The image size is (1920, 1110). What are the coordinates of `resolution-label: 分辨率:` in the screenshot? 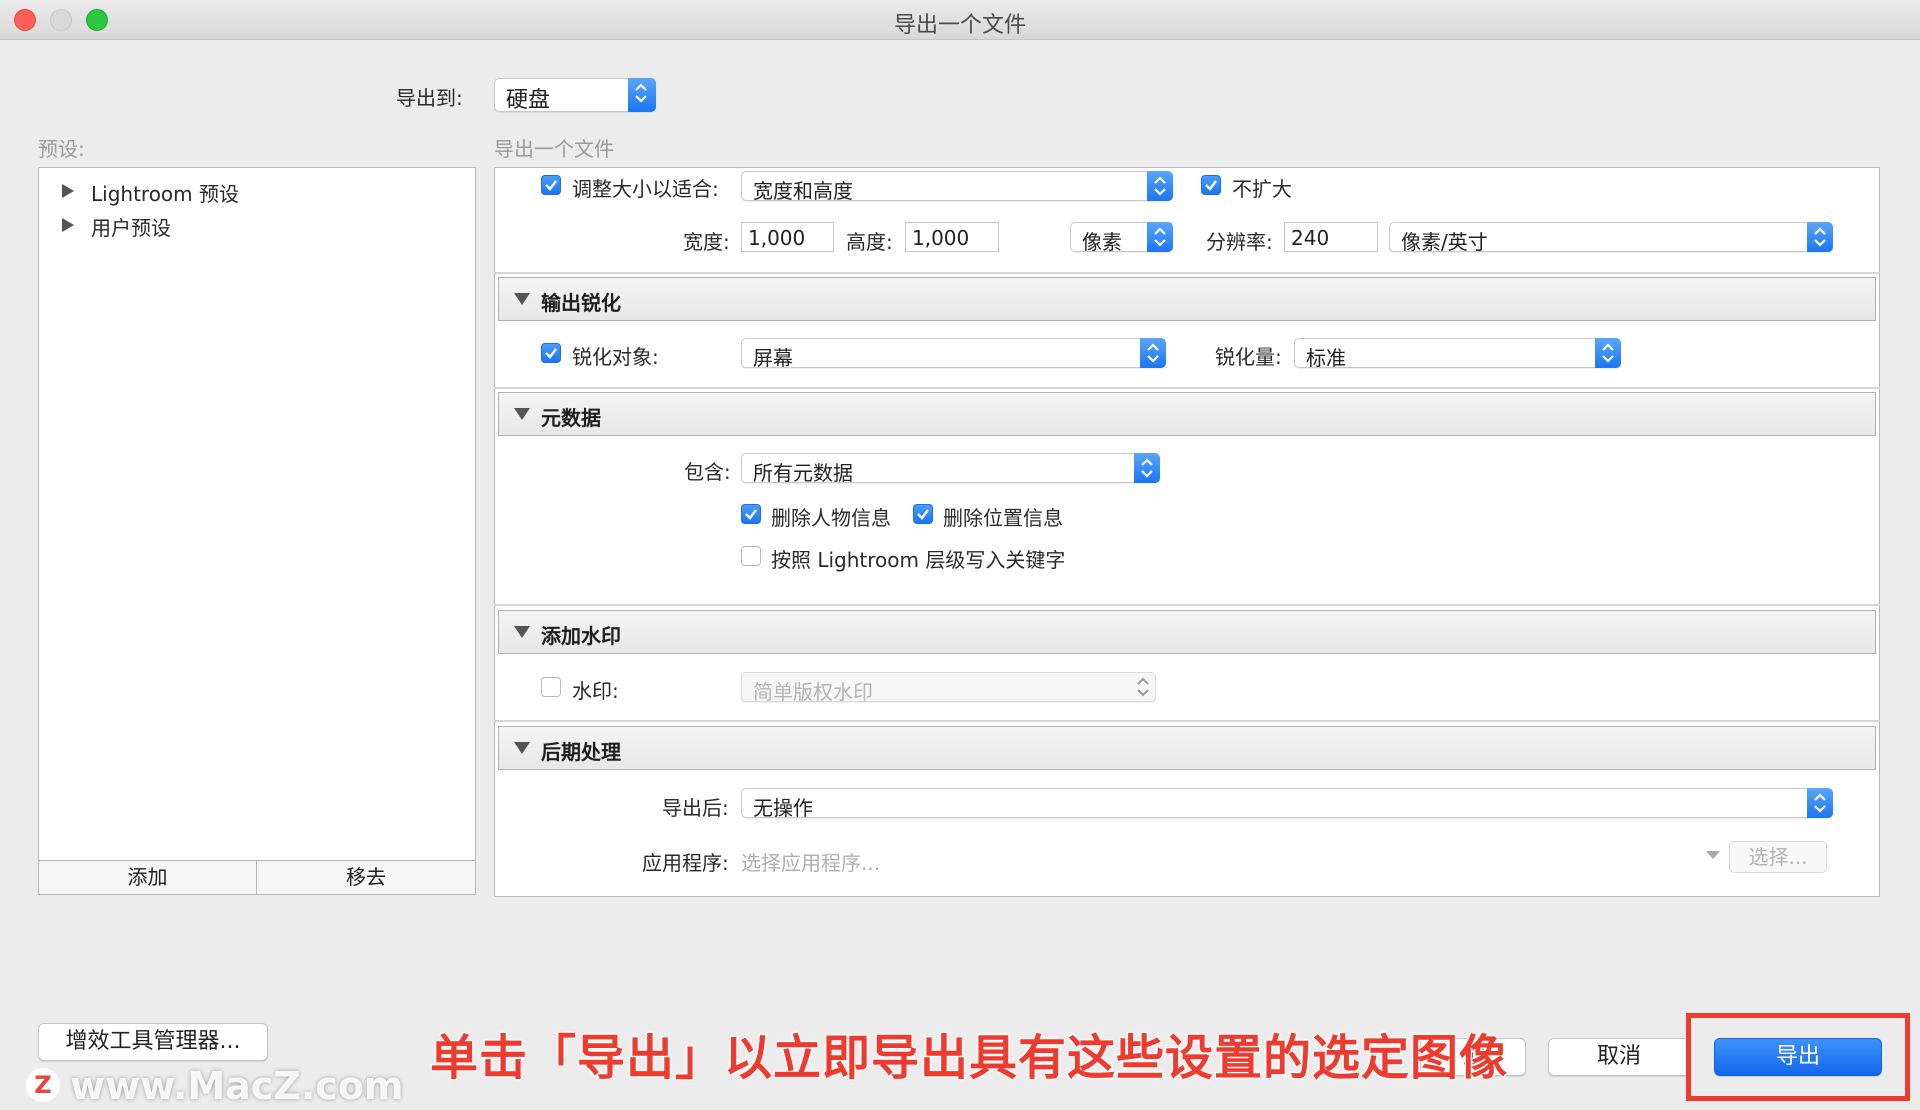 It's located at (1239, 242).